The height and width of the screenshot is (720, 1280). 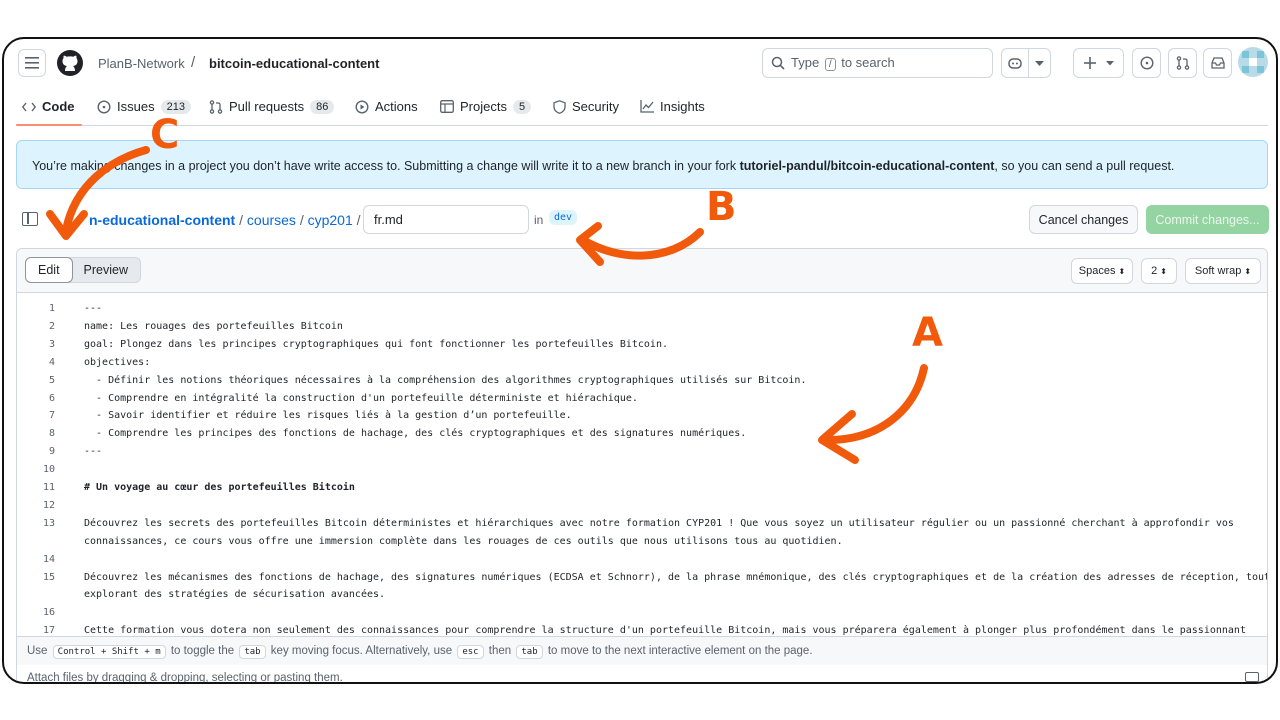 I want to click on sidepanel-icon, so click(x=30, y=219).